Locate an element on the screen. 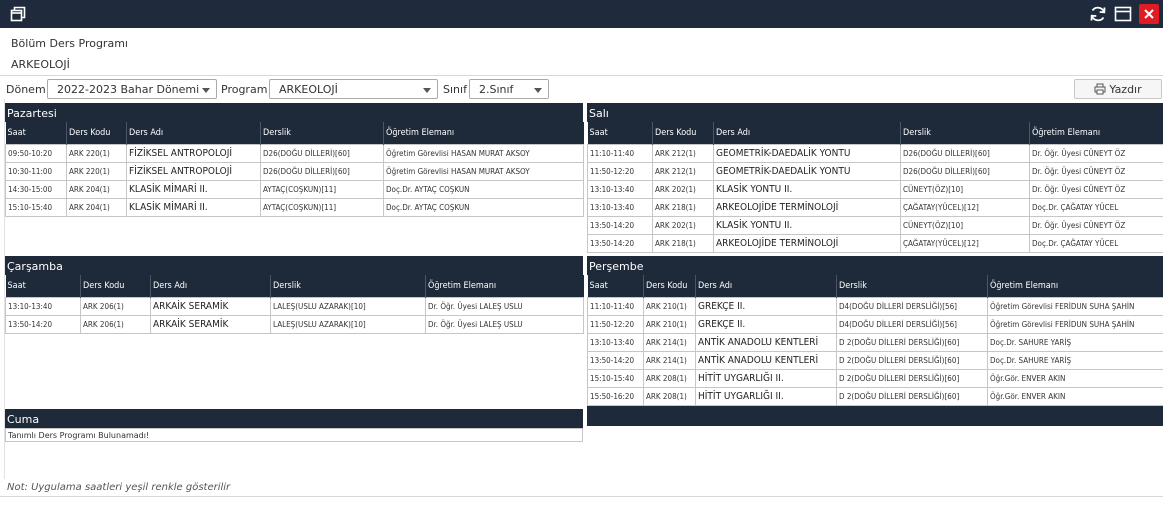  cell-kod: ARK 202(1) is located at coordinates (683, 189).